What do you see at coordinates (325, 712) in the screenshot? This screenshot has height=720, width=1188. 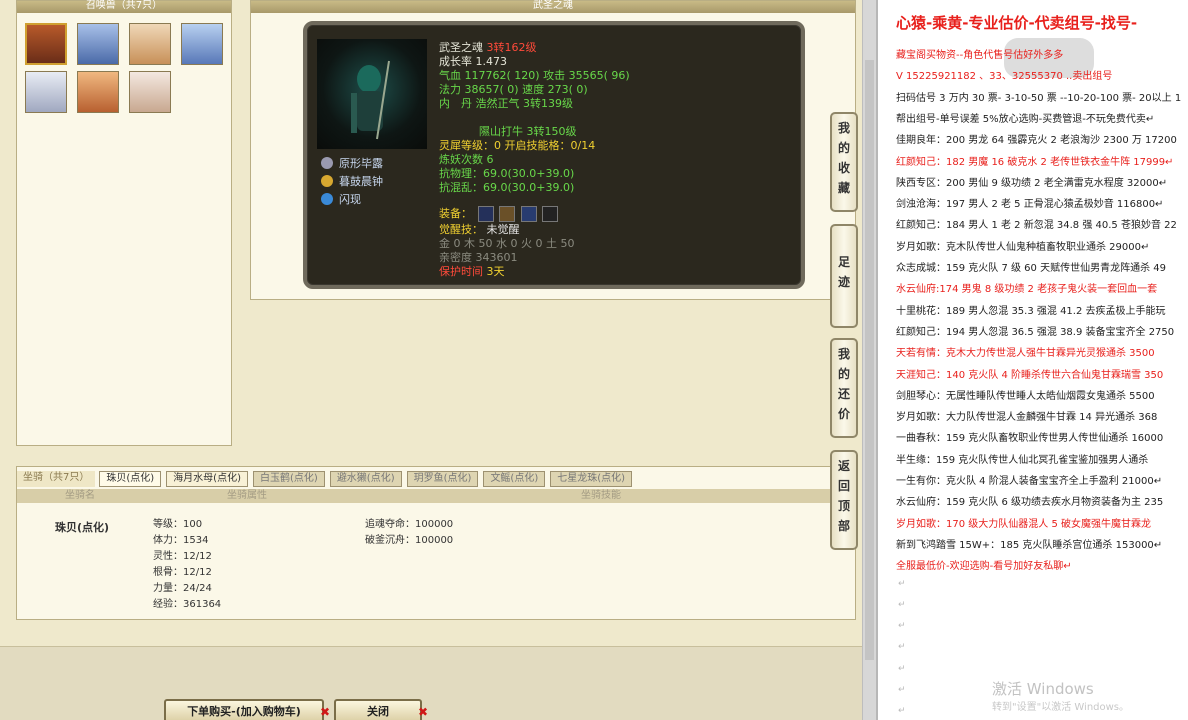 I see `buy-close-icon: ✖` at bounding box center [325, 712].